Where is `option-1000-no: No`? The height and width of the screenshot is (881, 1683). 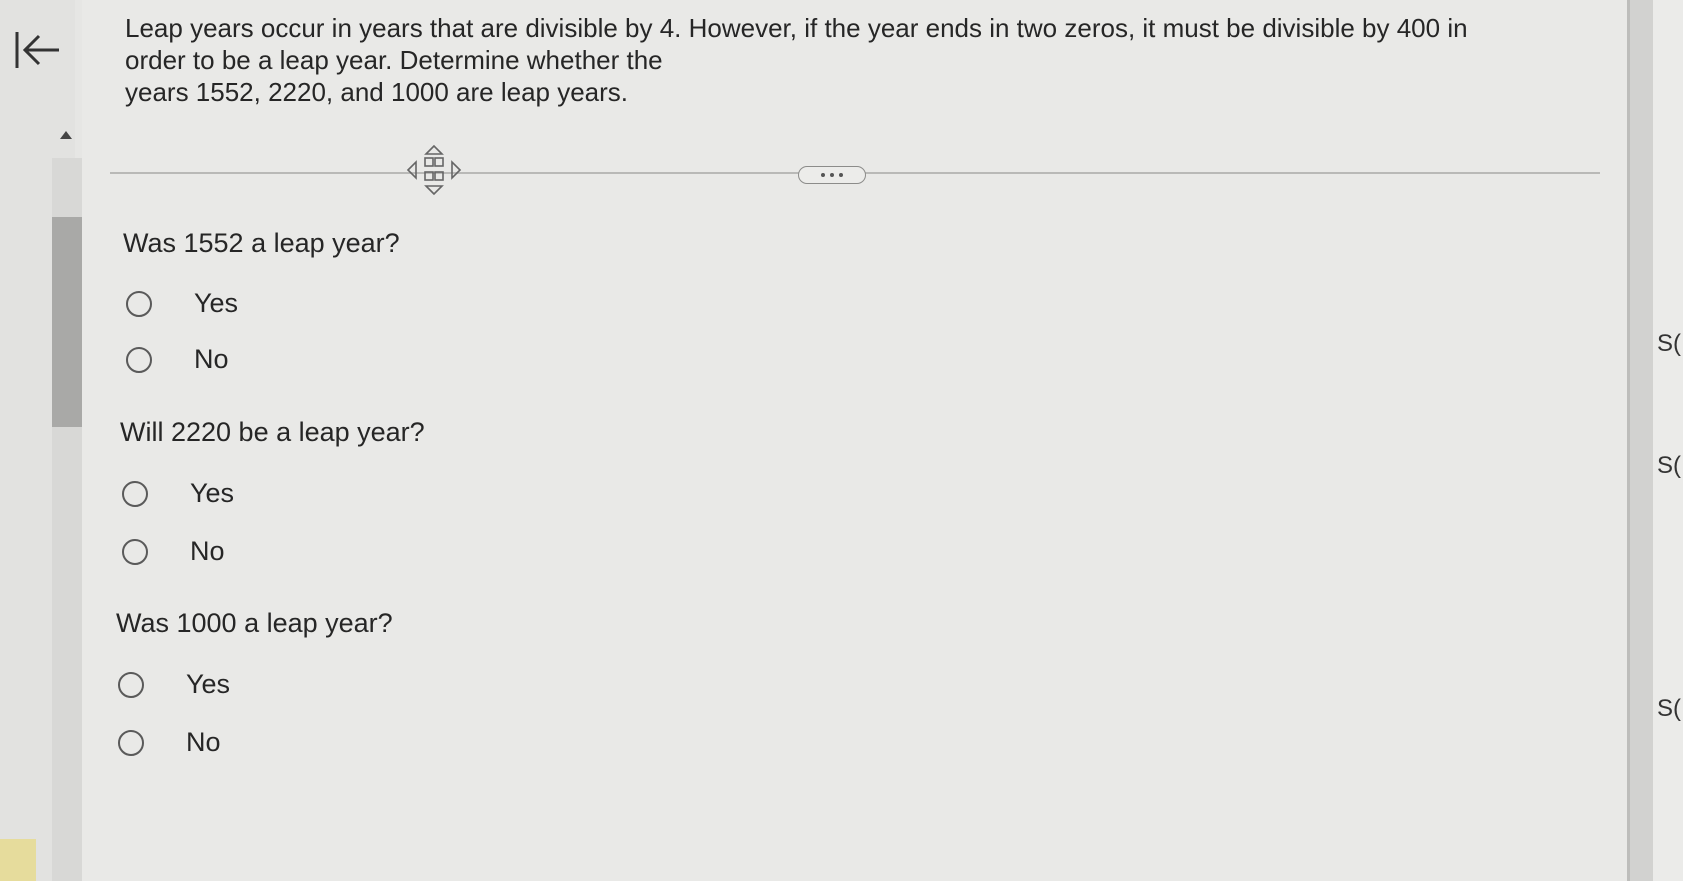
option-1000-no: No is located at coordinates (169, 742).